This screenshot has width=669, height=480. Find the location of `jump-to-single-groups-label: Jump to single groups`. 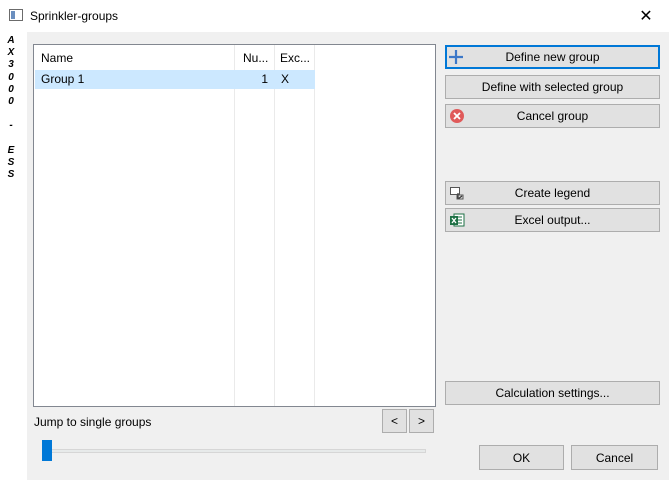

jump-to-single-groups-label: Jump to single groups is located at coordinates (93, 422).